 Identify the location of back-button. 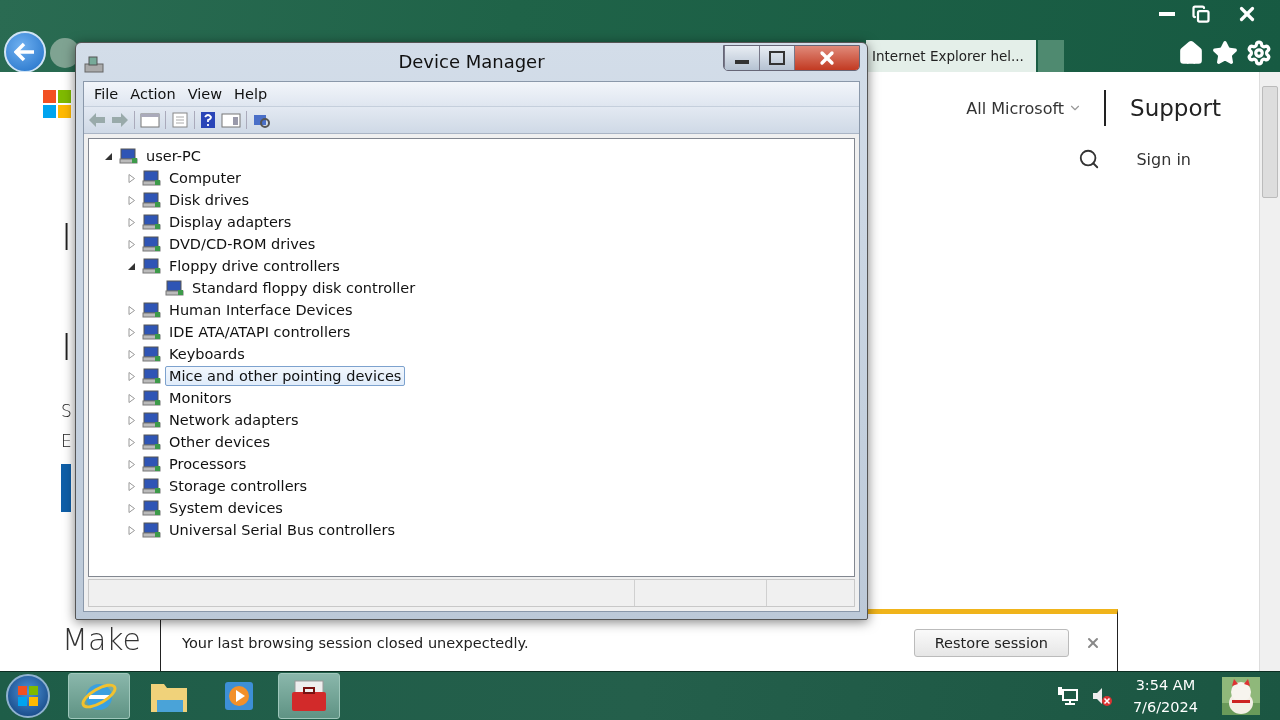
(25, 52).